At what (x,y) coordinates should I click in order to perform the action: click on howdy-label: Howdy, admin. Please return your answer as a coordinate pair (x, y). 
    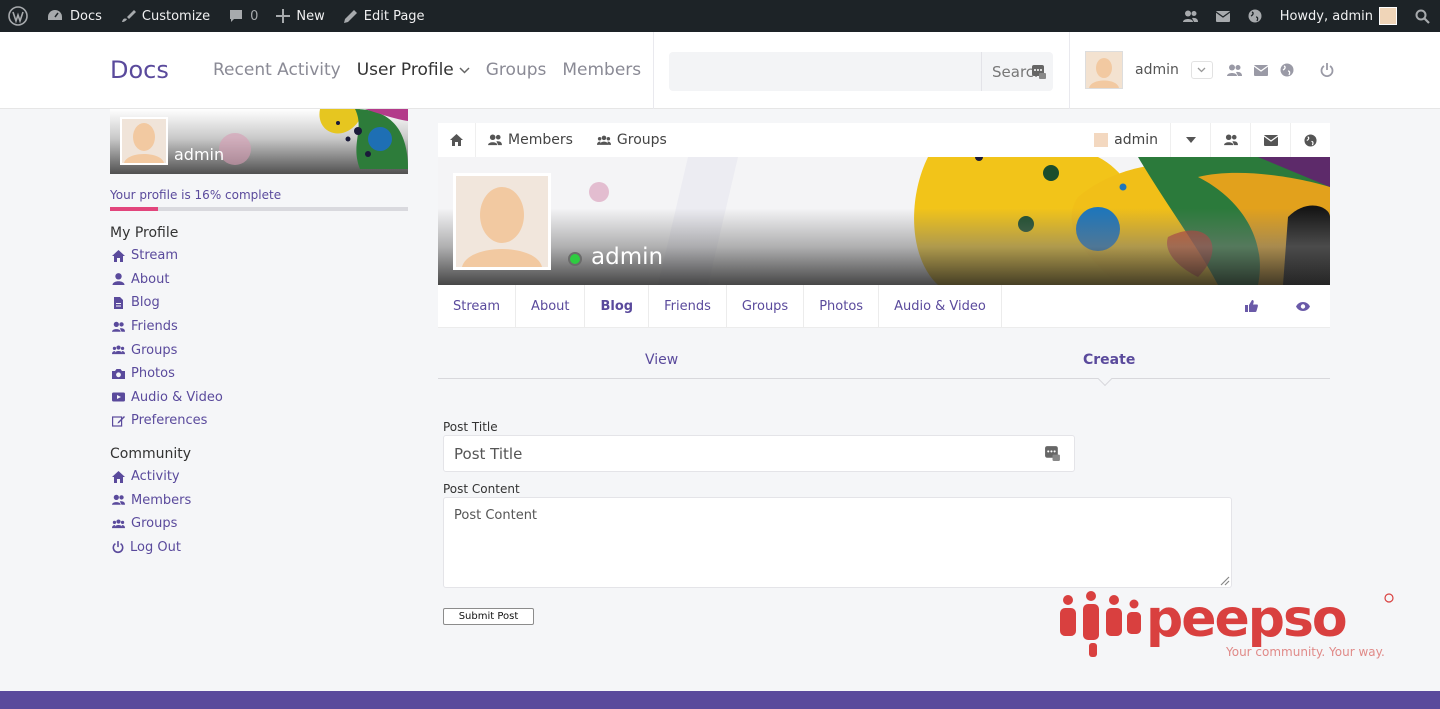
    Looking at the image, I should click on (1326, 16).